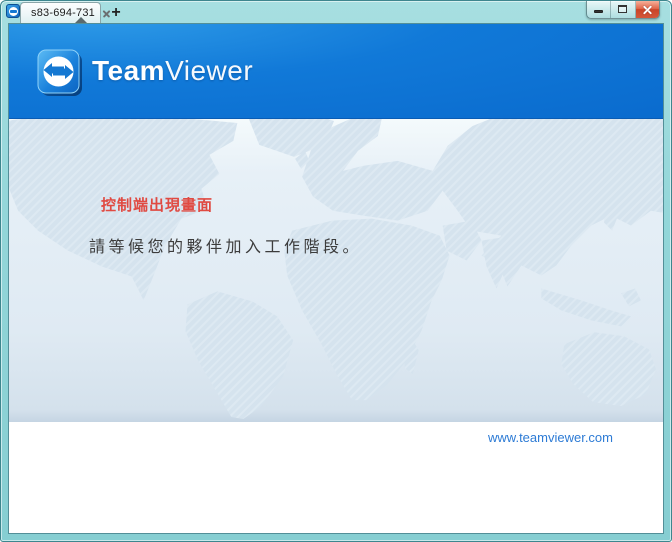 This screenshot has height=542, width=672. I want to click on teamviewer-logo-icon, so click(59, 72).